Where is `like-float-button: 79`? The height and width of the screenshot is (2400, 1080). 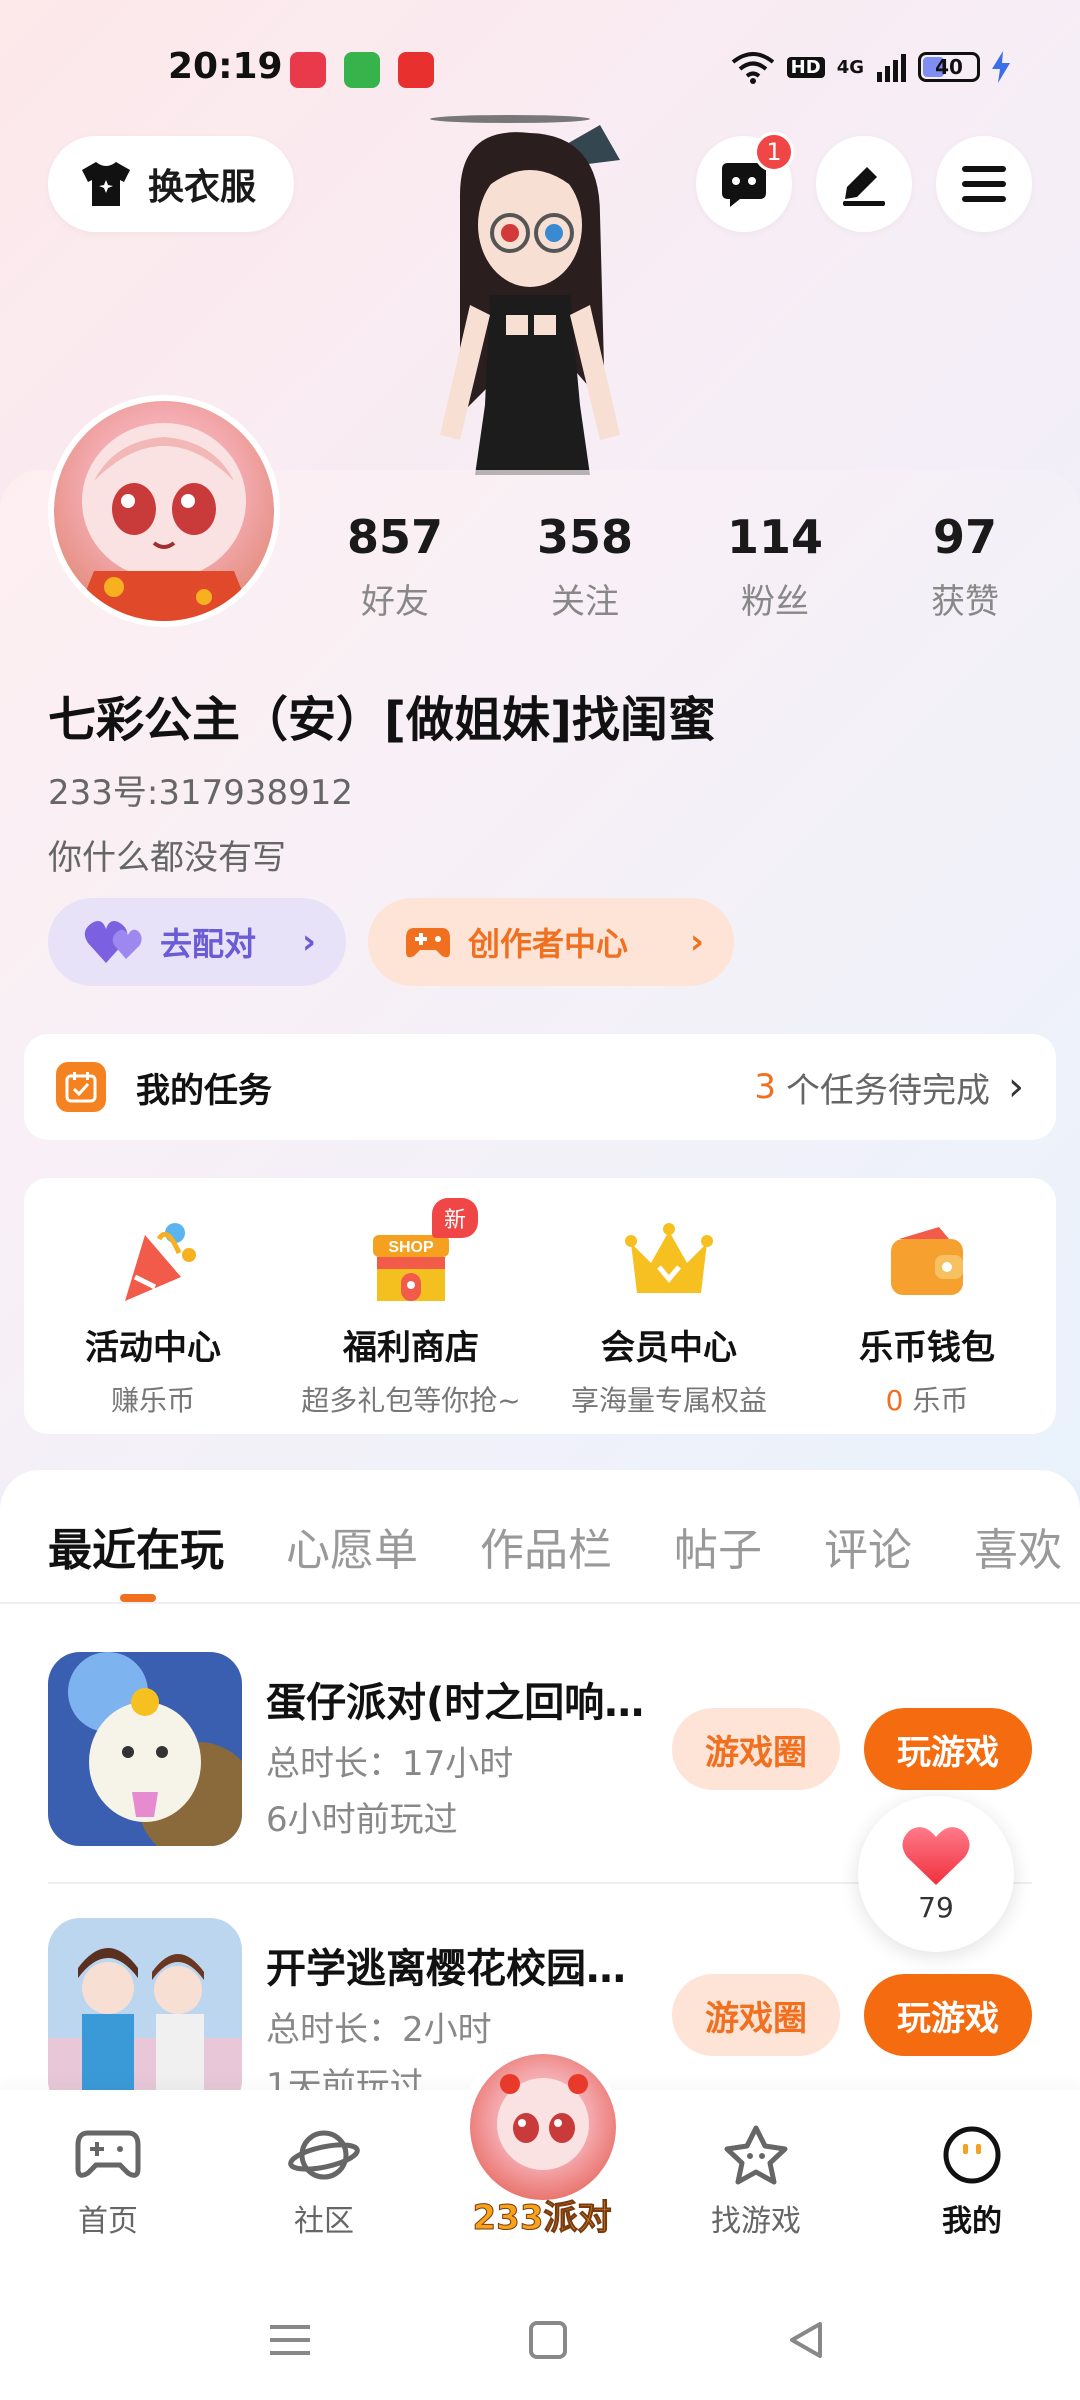 like-float-button: 79 is located at coordinates (936, 1874).